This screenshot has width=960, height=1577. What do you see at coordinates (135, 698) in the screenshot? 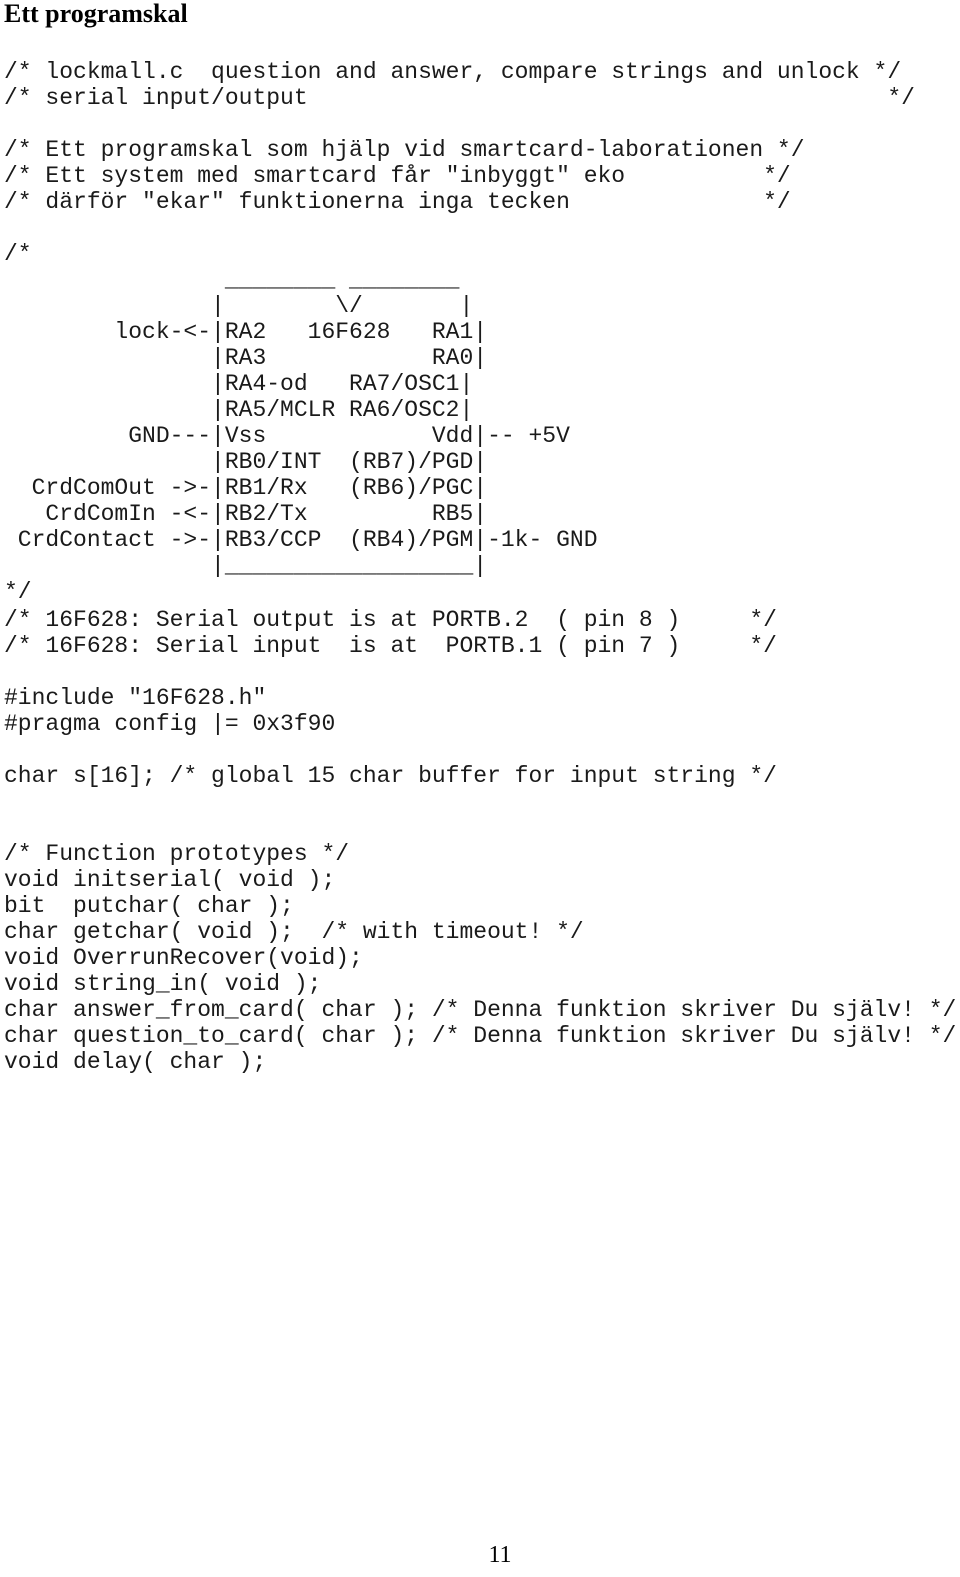
I see `code-line: #include "16F628.h"` at bounding box center [135, 698].